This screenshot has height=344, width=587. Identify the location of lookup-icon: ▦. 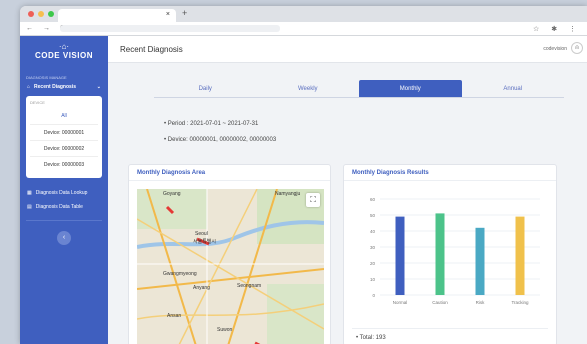
(29, 193).